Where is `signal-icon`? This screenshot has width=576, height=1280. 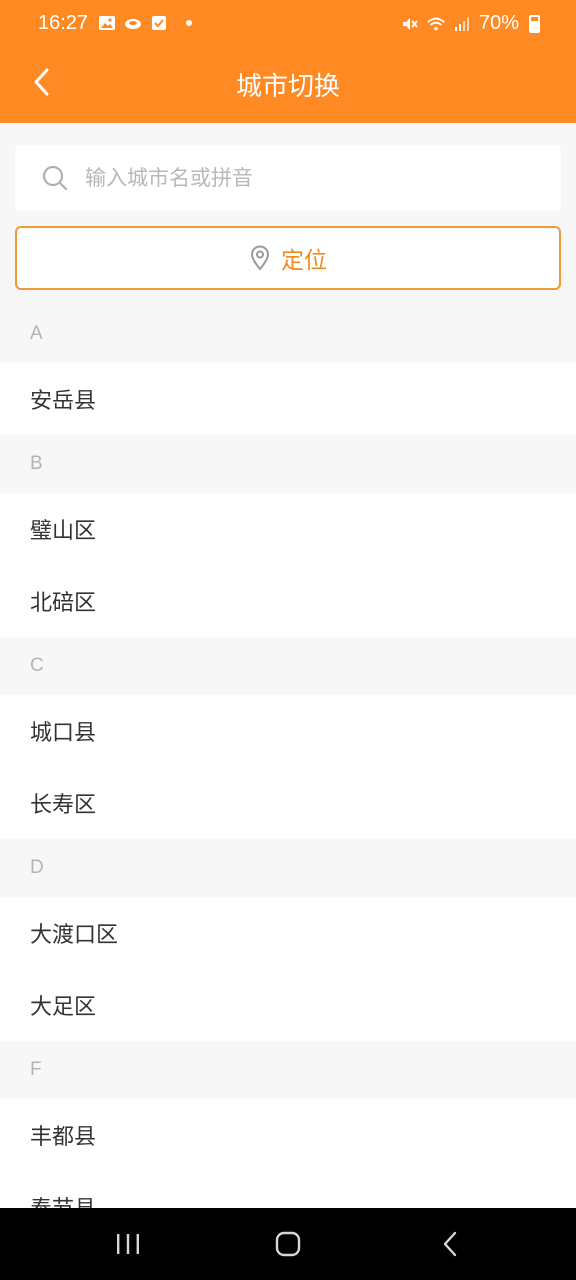 signal-icon is located at coordinates (461, 23).